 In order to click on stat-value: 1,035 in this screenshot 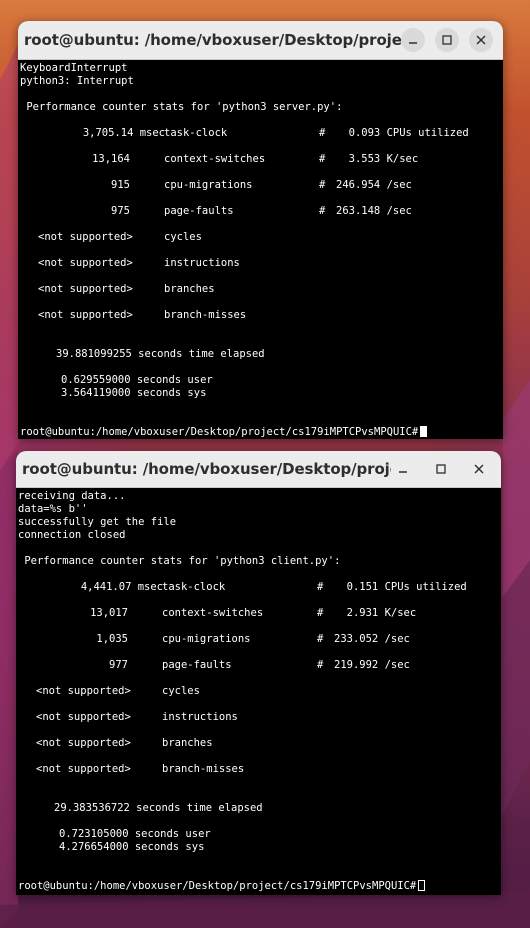, I will do `click(112, 639)`.